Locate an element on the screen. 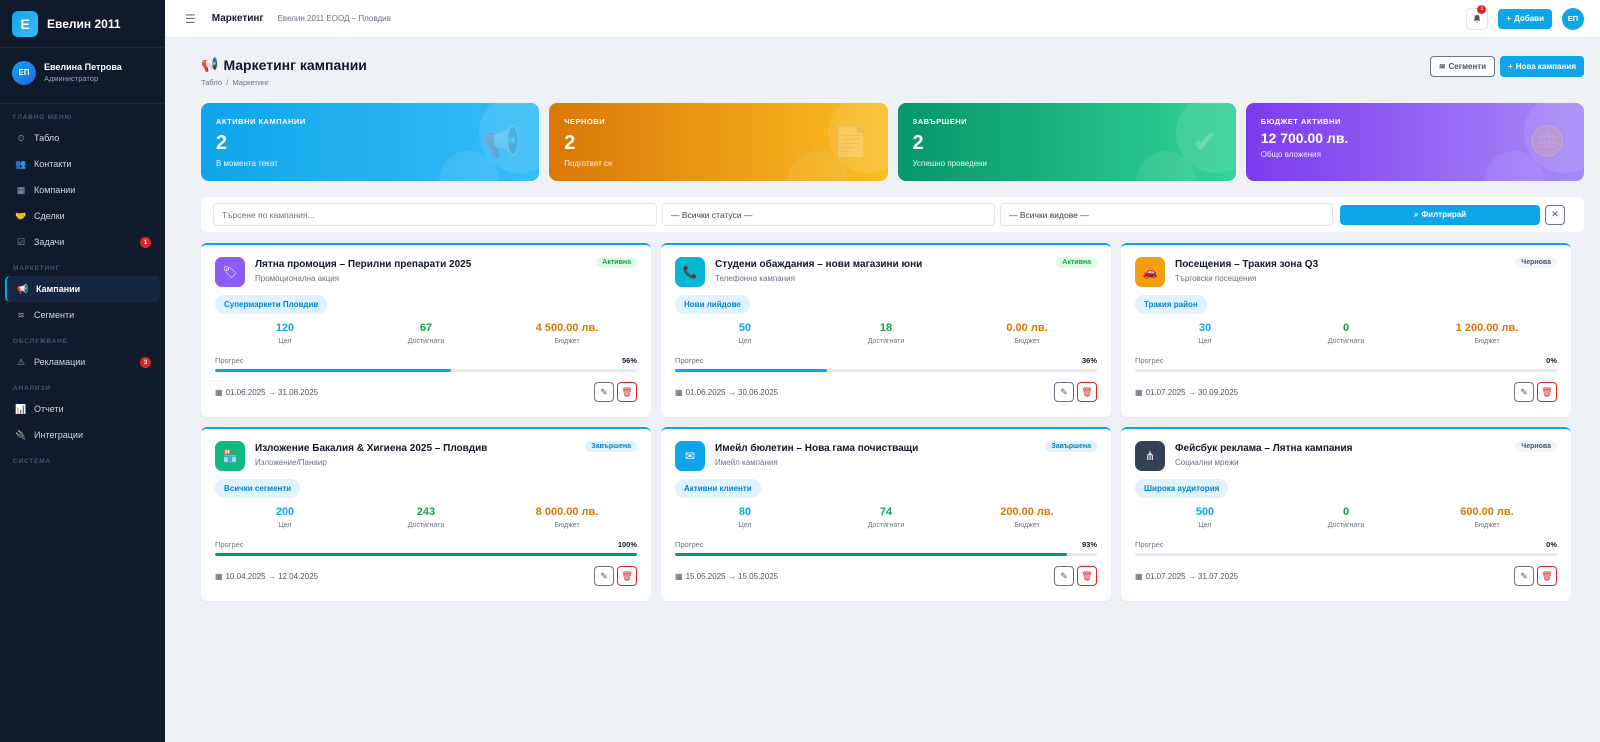 This screenshot has width=1600, height=742. sidebar-item: ⚠ Рекламации 3 is located at coordinates (82, 362).